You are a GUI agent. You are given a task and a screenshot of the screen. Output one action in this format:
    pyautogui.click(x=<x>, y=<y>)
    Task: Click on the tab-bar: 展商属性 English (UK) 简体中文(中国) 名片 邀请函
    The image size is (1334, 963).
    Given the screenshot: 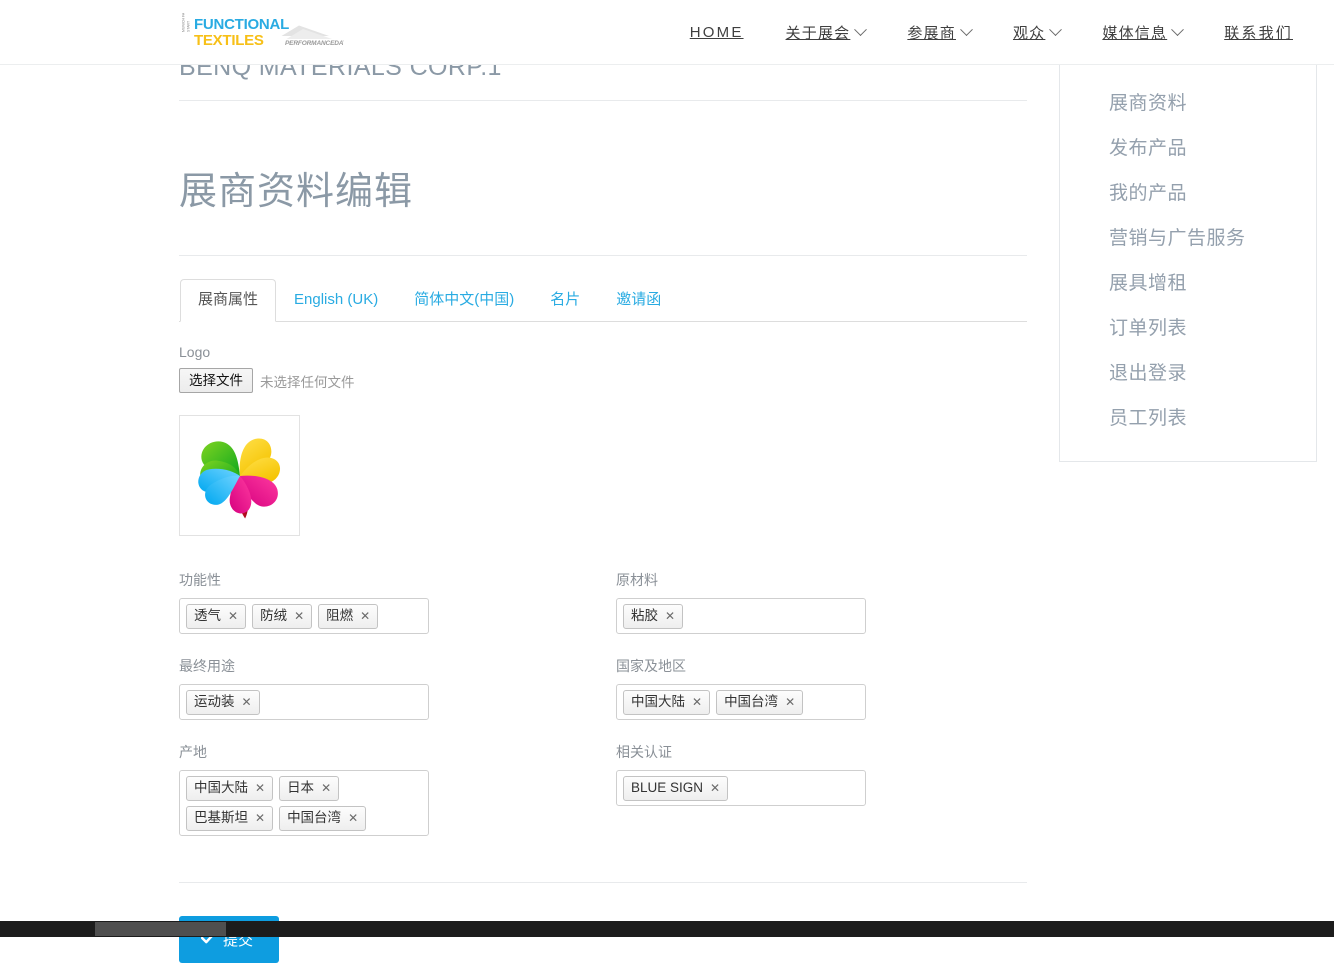 What is the action you would take?
    pyautogui.click(x=603, y=300)
    